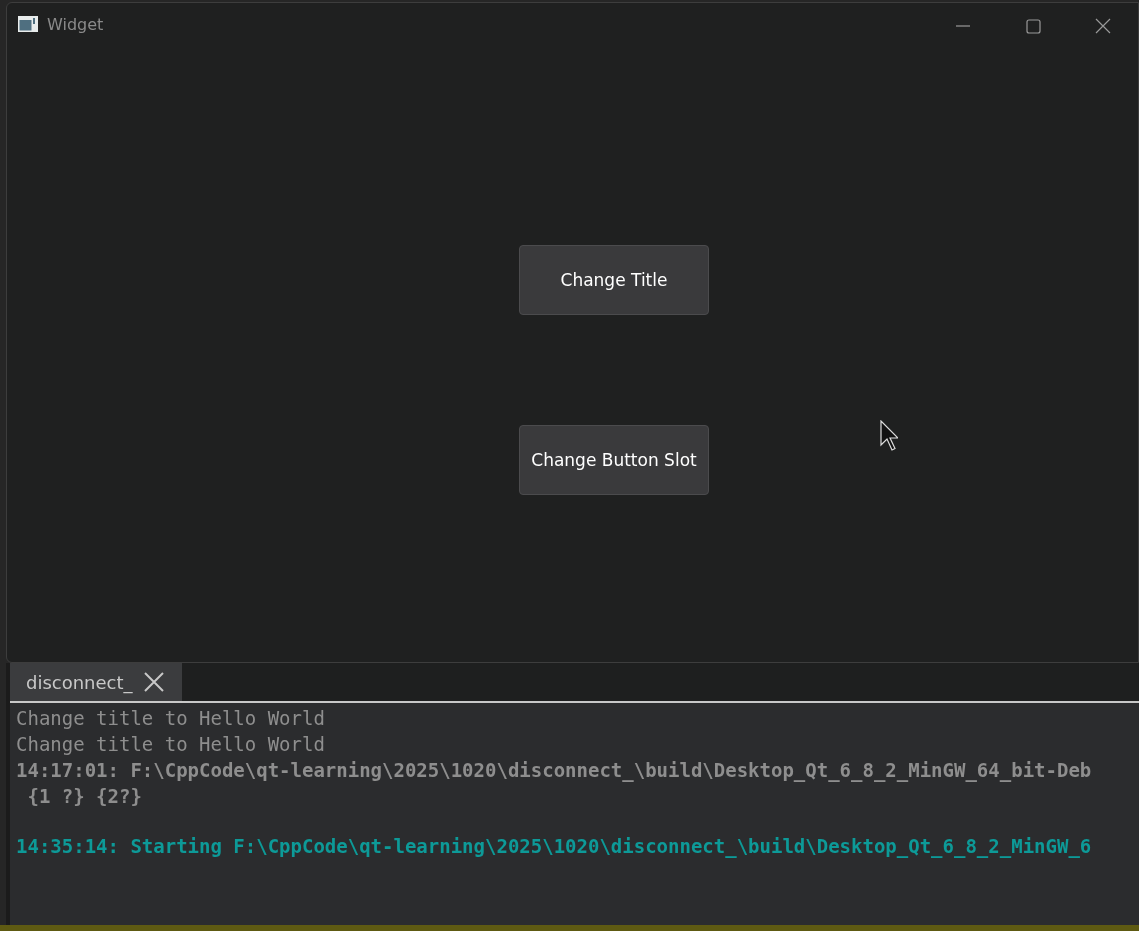 This screenshot has width=1139, height=931. Describe the element at coordinates (614, 280) in the screenshot. I see `push-button: Change Title` at that location.